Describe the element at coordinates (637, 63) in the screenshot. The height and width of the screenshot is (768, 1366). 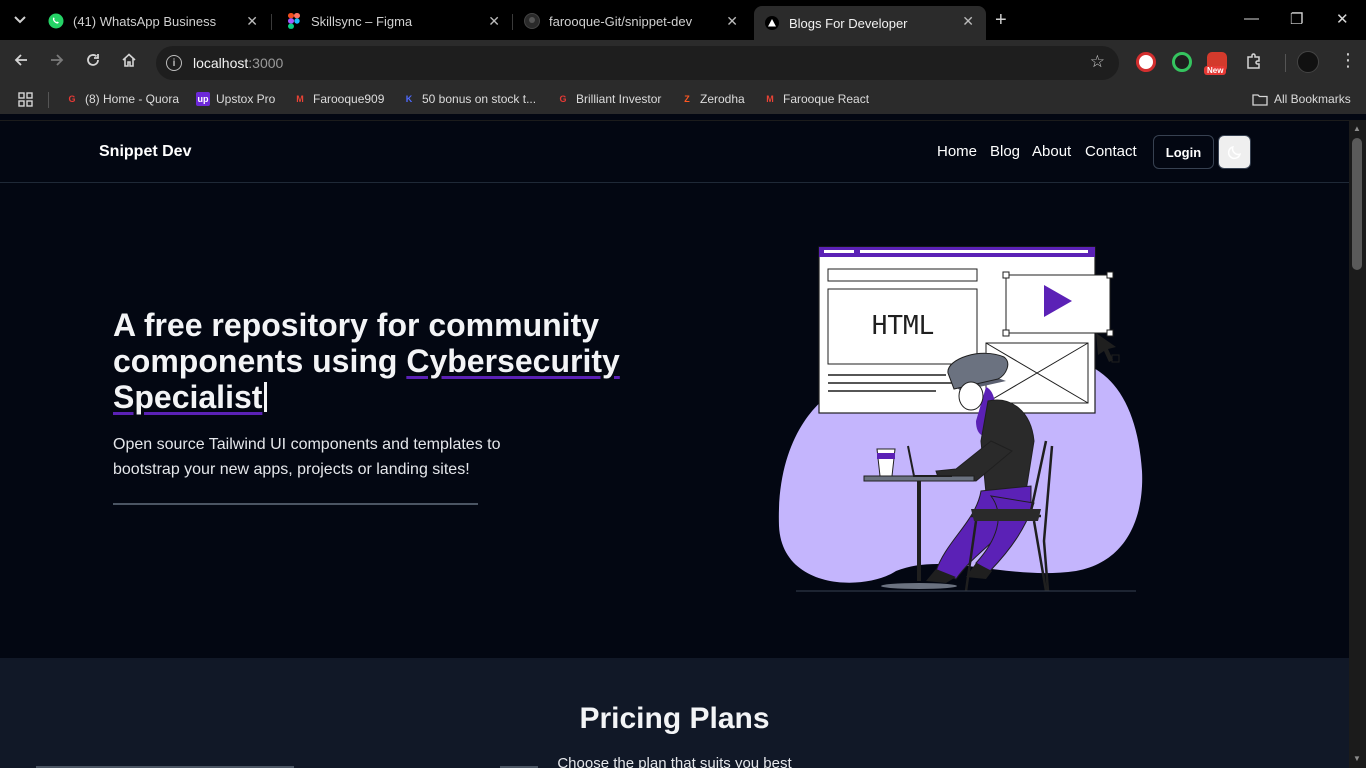
I see `address-bar: i localhost:3000 ☆` at that location.